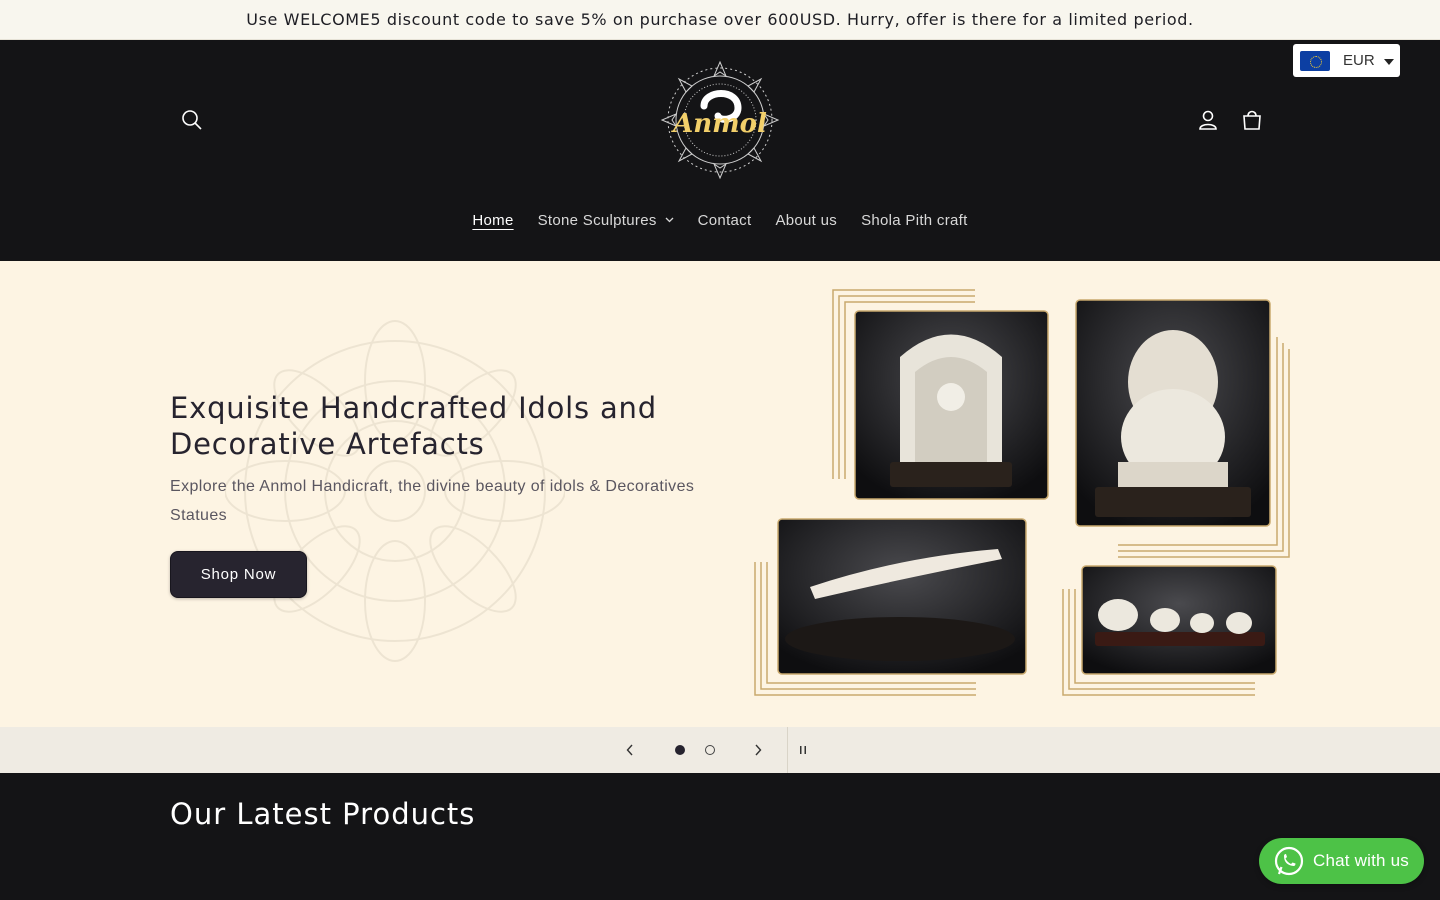 This screenshot has width=1440, height=900. What do you see at coordinates (725, 220) in the screenshot?
I see `nav-item-contact: Contact` at bounding box center [725, 220].